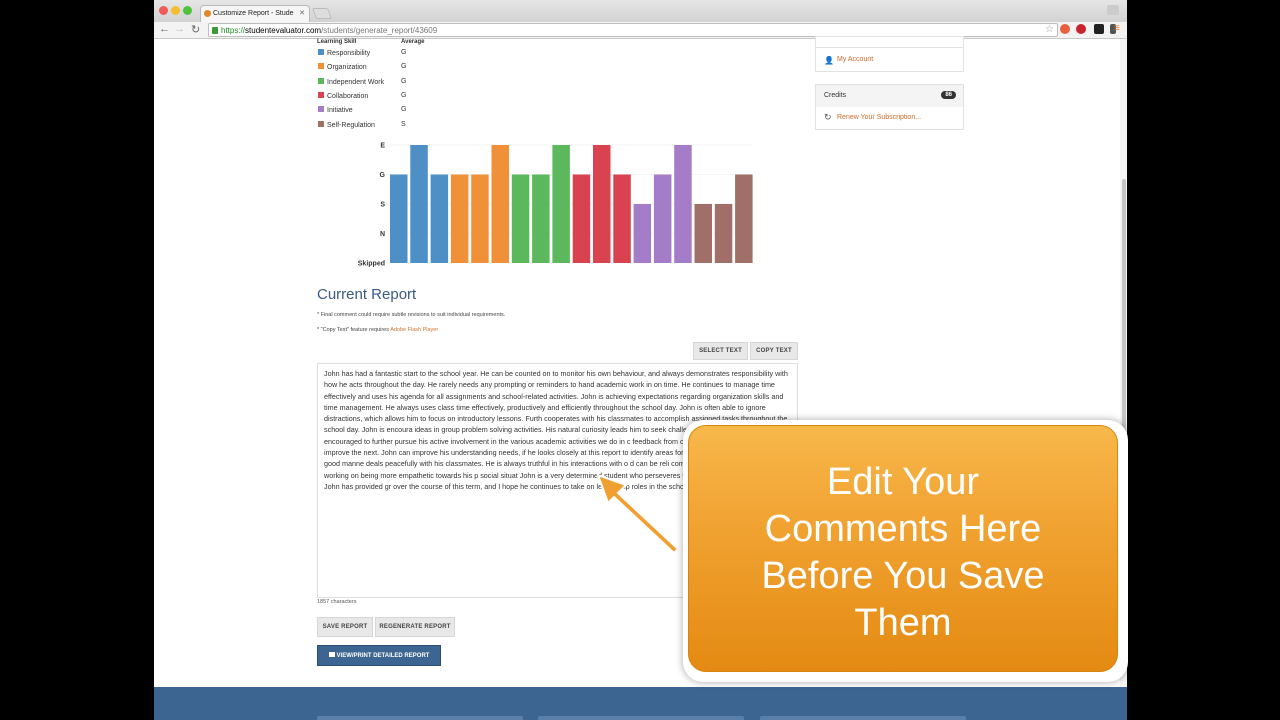 The height and width of the screenshot is (720, 1280). What do you see at coordinates (382, 234) in the screenshot?
I see `y-tick-label: N` at bounding box center [382, 234].